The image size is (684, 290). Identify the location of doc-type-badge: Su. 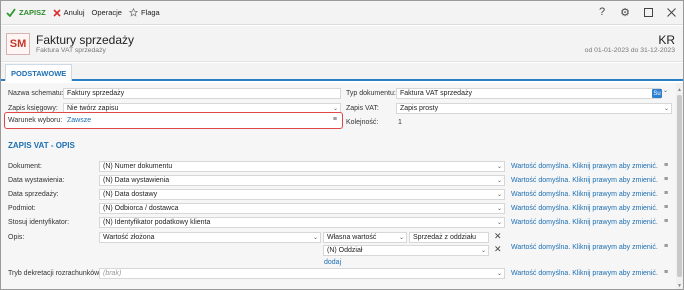
(657, 93).